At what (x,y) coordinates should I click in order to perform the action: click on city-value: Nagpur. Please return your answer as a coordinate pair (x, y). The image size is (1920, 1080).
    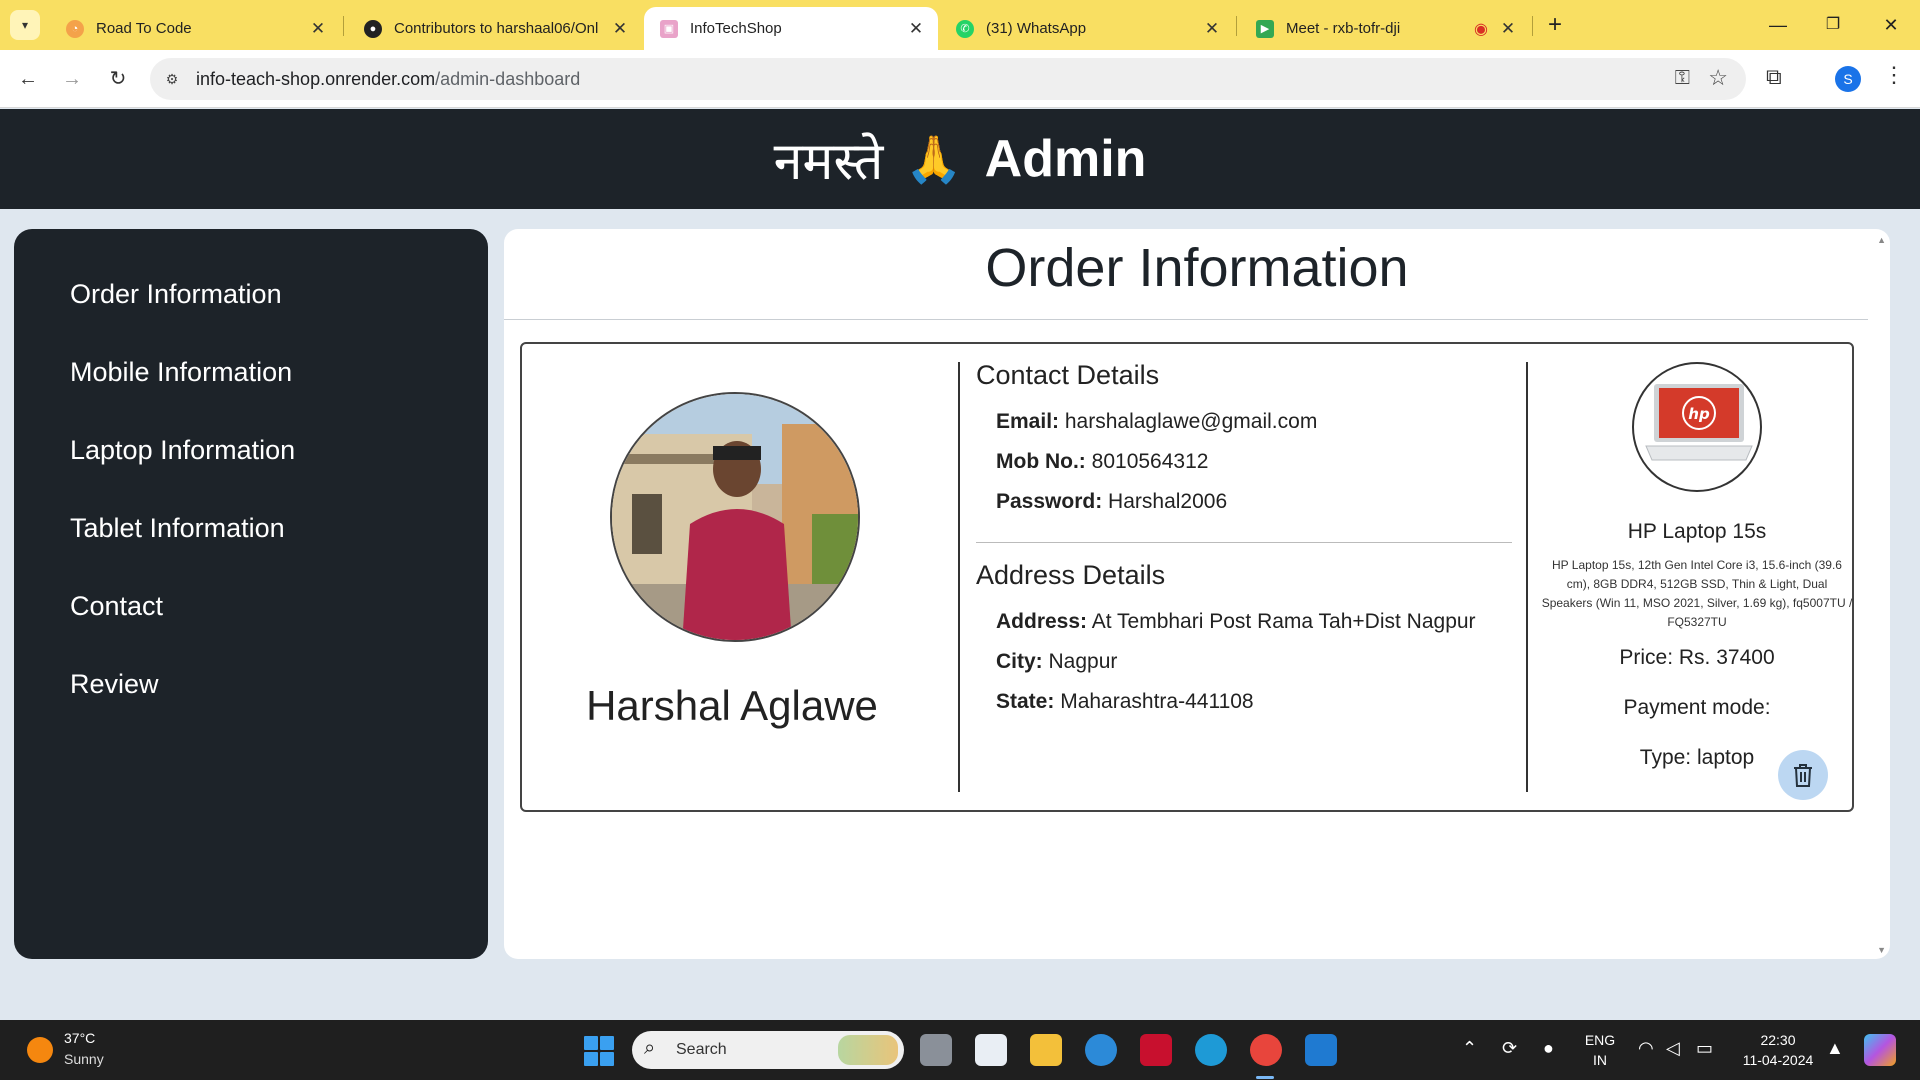
    Looking at the image, I should click on (1083, 661).